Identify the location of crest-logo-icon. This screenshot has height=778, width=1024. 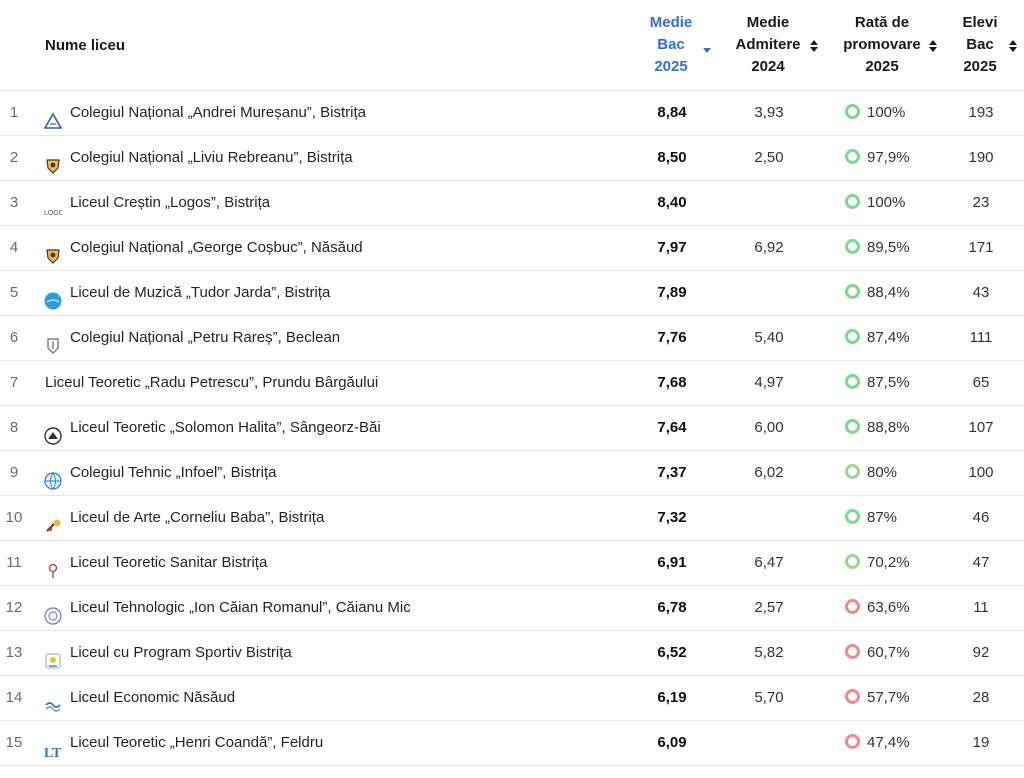
(53, 251).